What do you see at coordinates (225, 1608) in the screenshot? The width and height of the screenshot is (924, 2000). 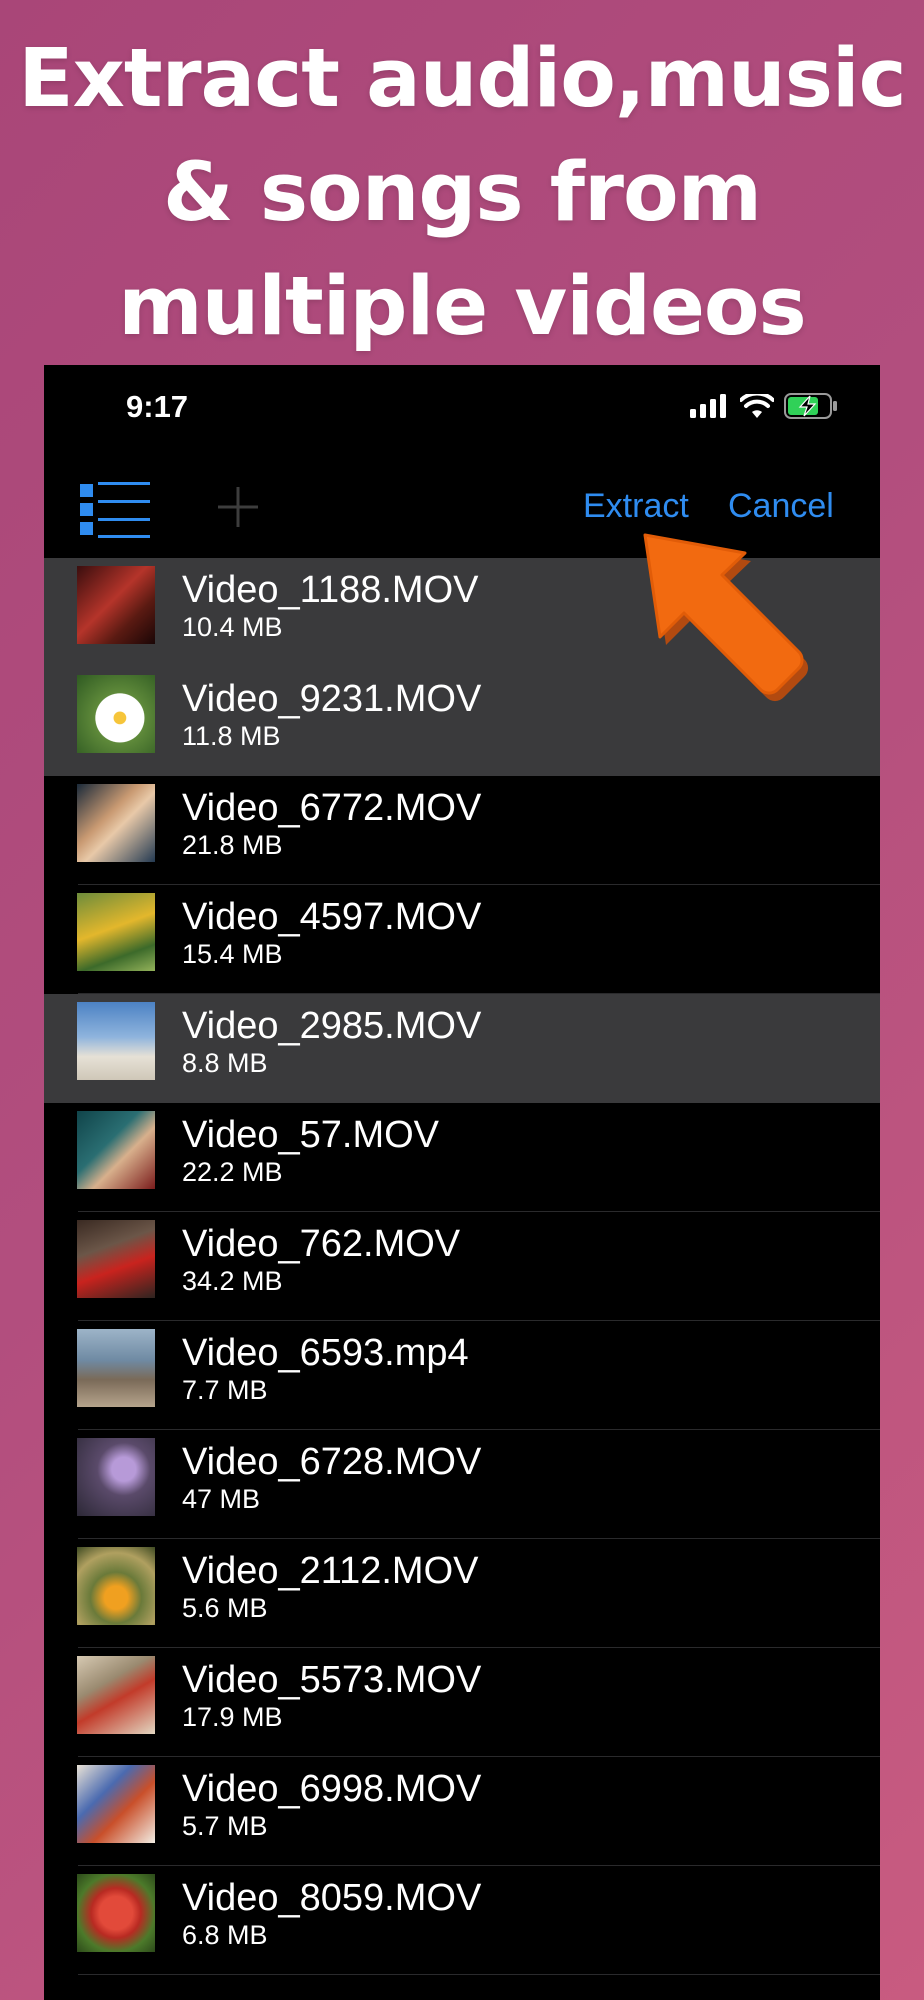 I see `video-size: 5.6 MB` at bounding box center [225, 1608].